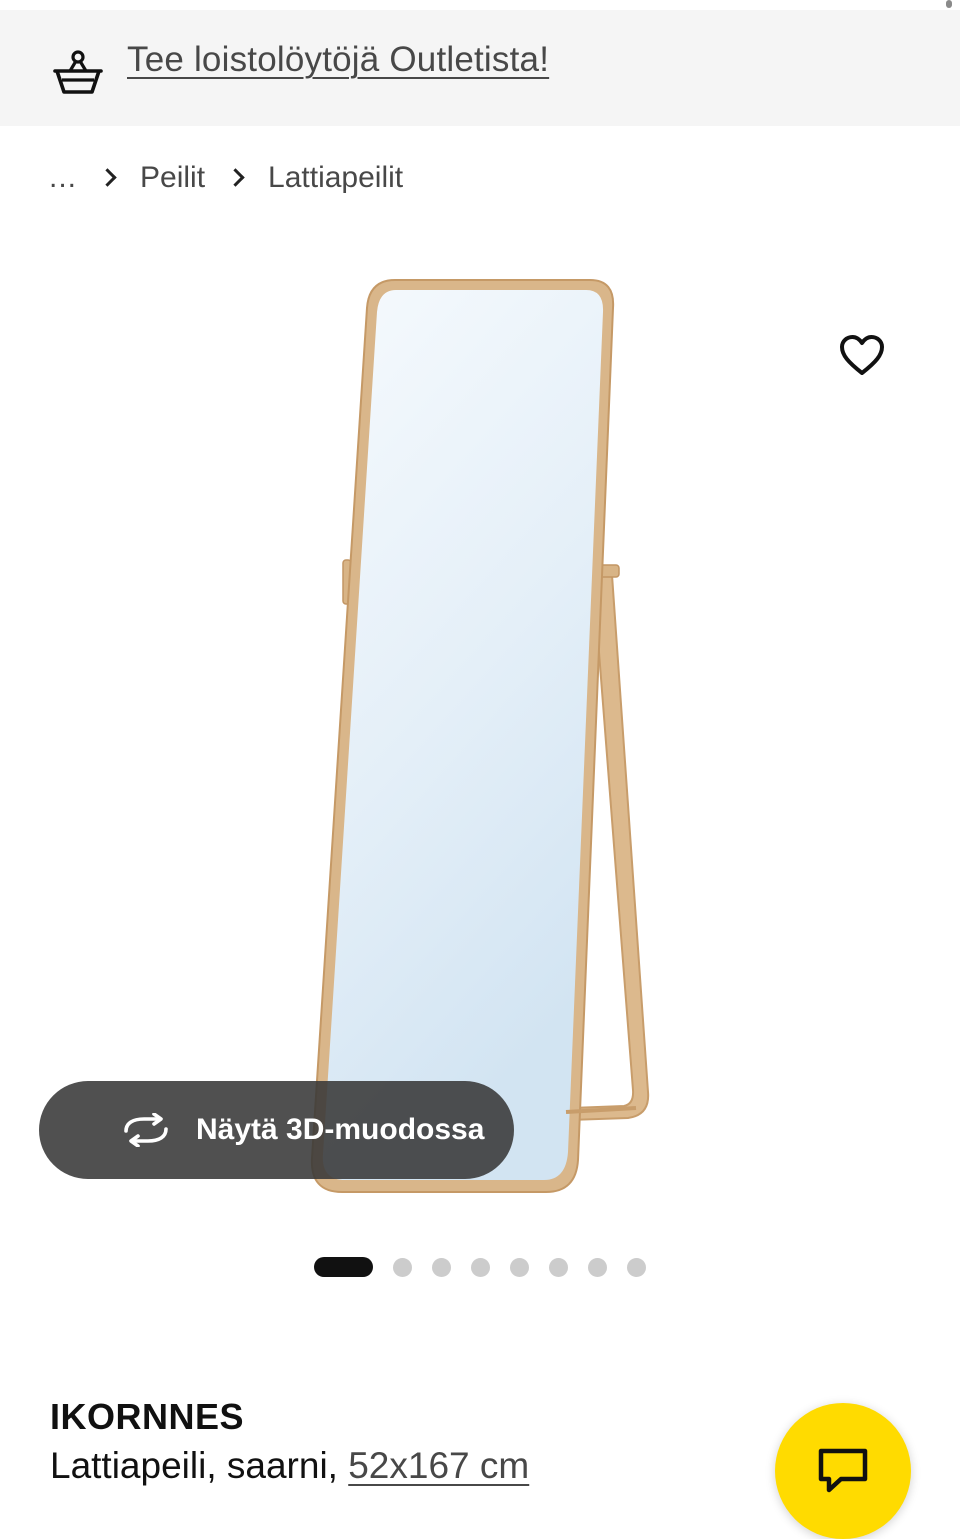 This screenshot has width=960, height=1539. I want to click on product-size-link: 52x167 cm, so click(438, 1465).